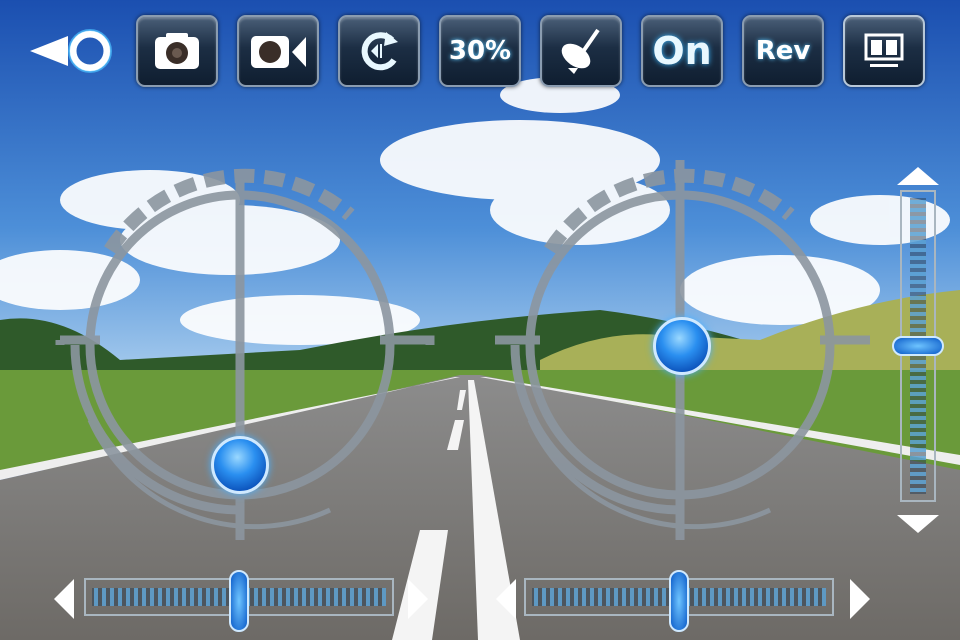  I want to click on reverse-label: Rev, so click(783, 51).